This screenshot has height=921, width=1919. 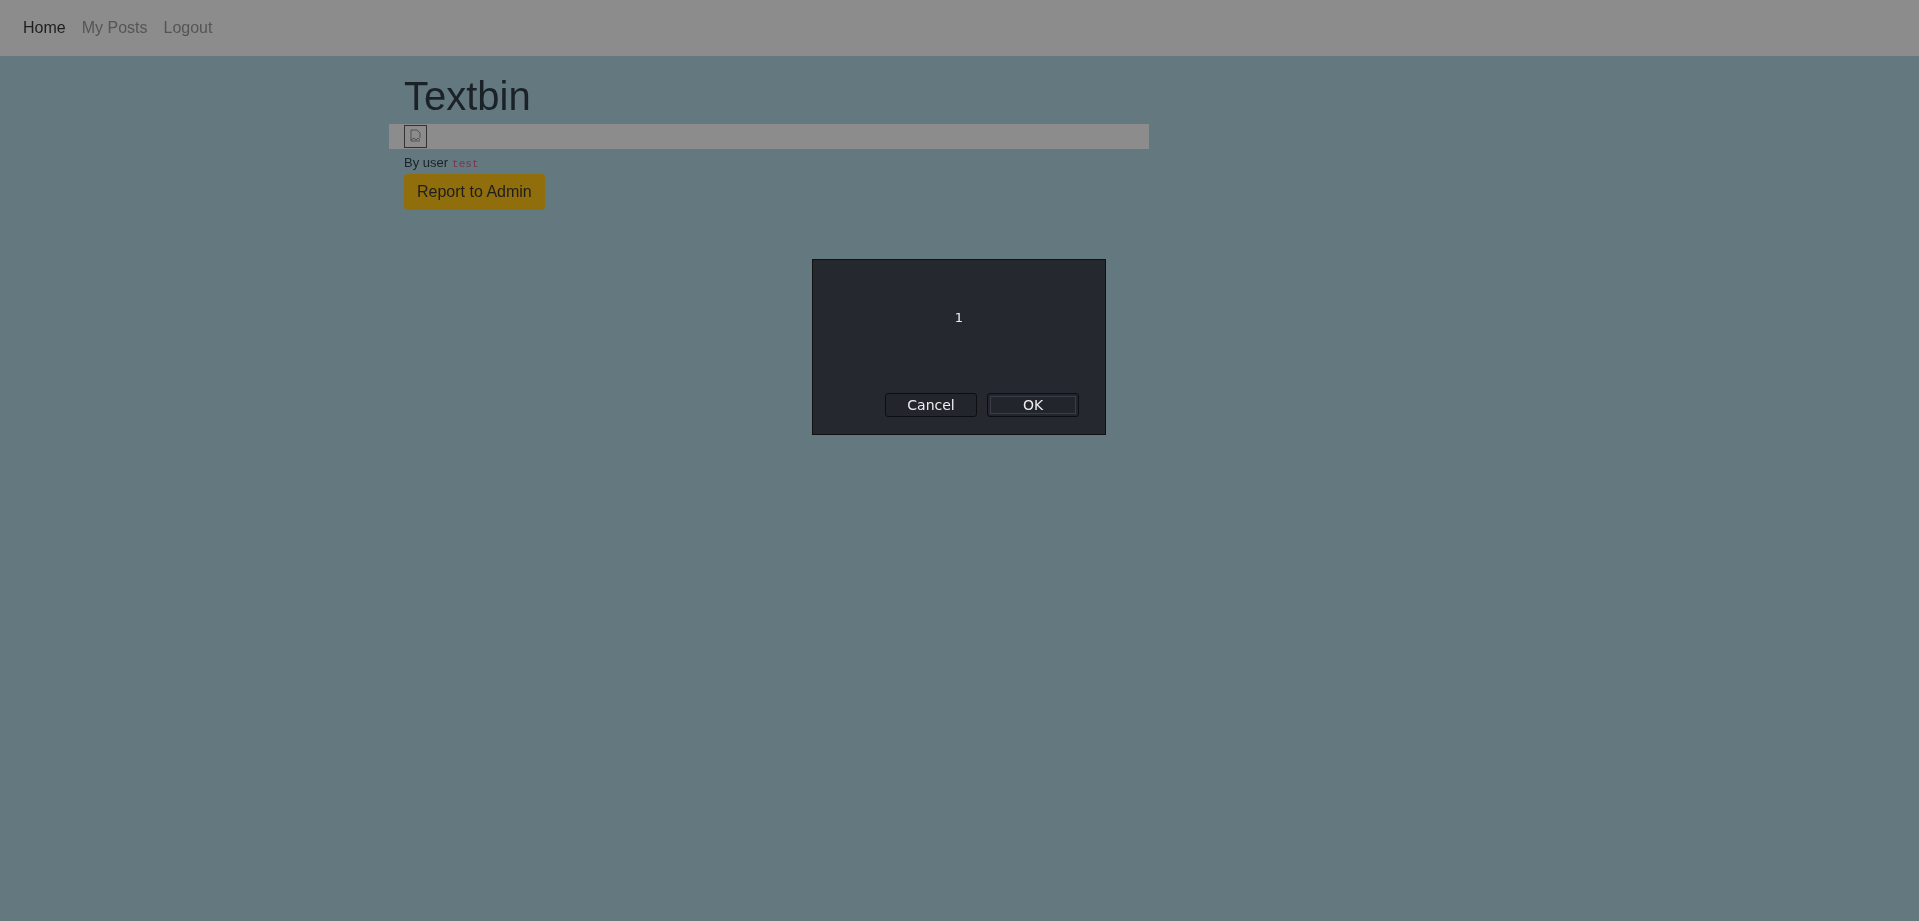 I want to click on dialog-message: 1, so click(x=959, y=318).